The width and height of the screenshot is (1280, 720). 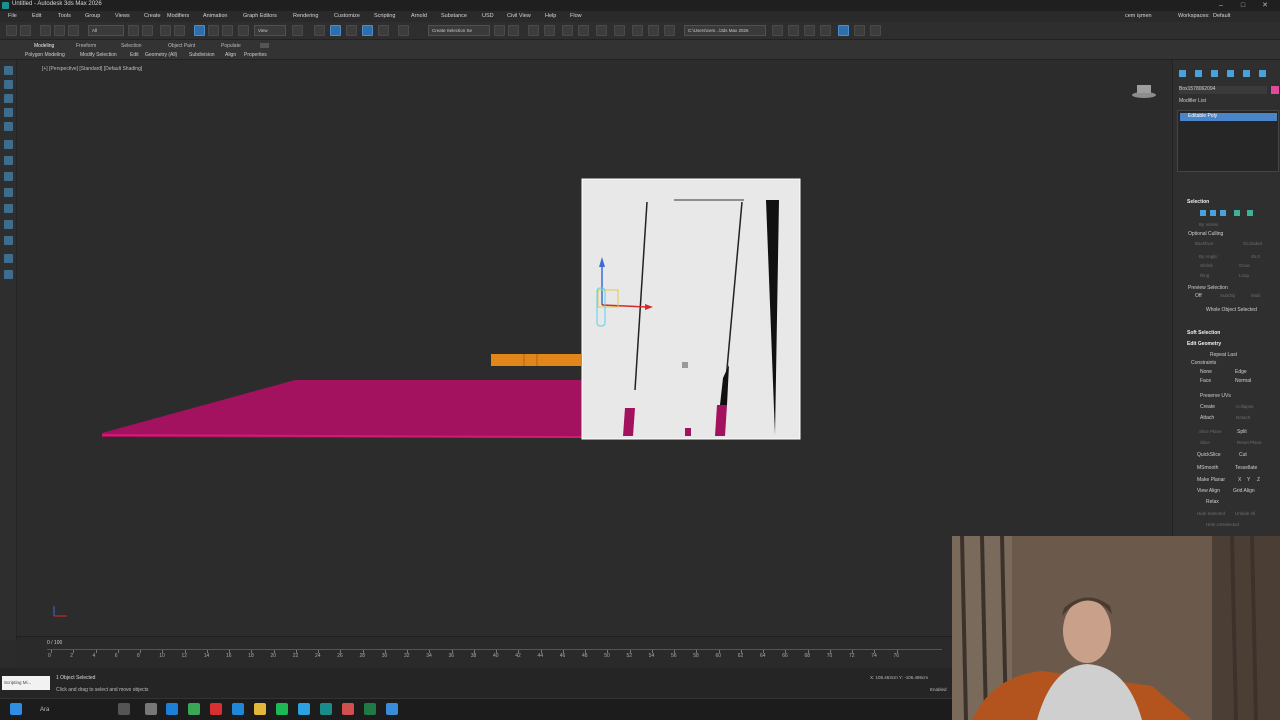 What do you see at coordinates (260, 16) in the screenshot?
I see `menu-graph-editors: Graph Editors` at bounding box center [260, 16].